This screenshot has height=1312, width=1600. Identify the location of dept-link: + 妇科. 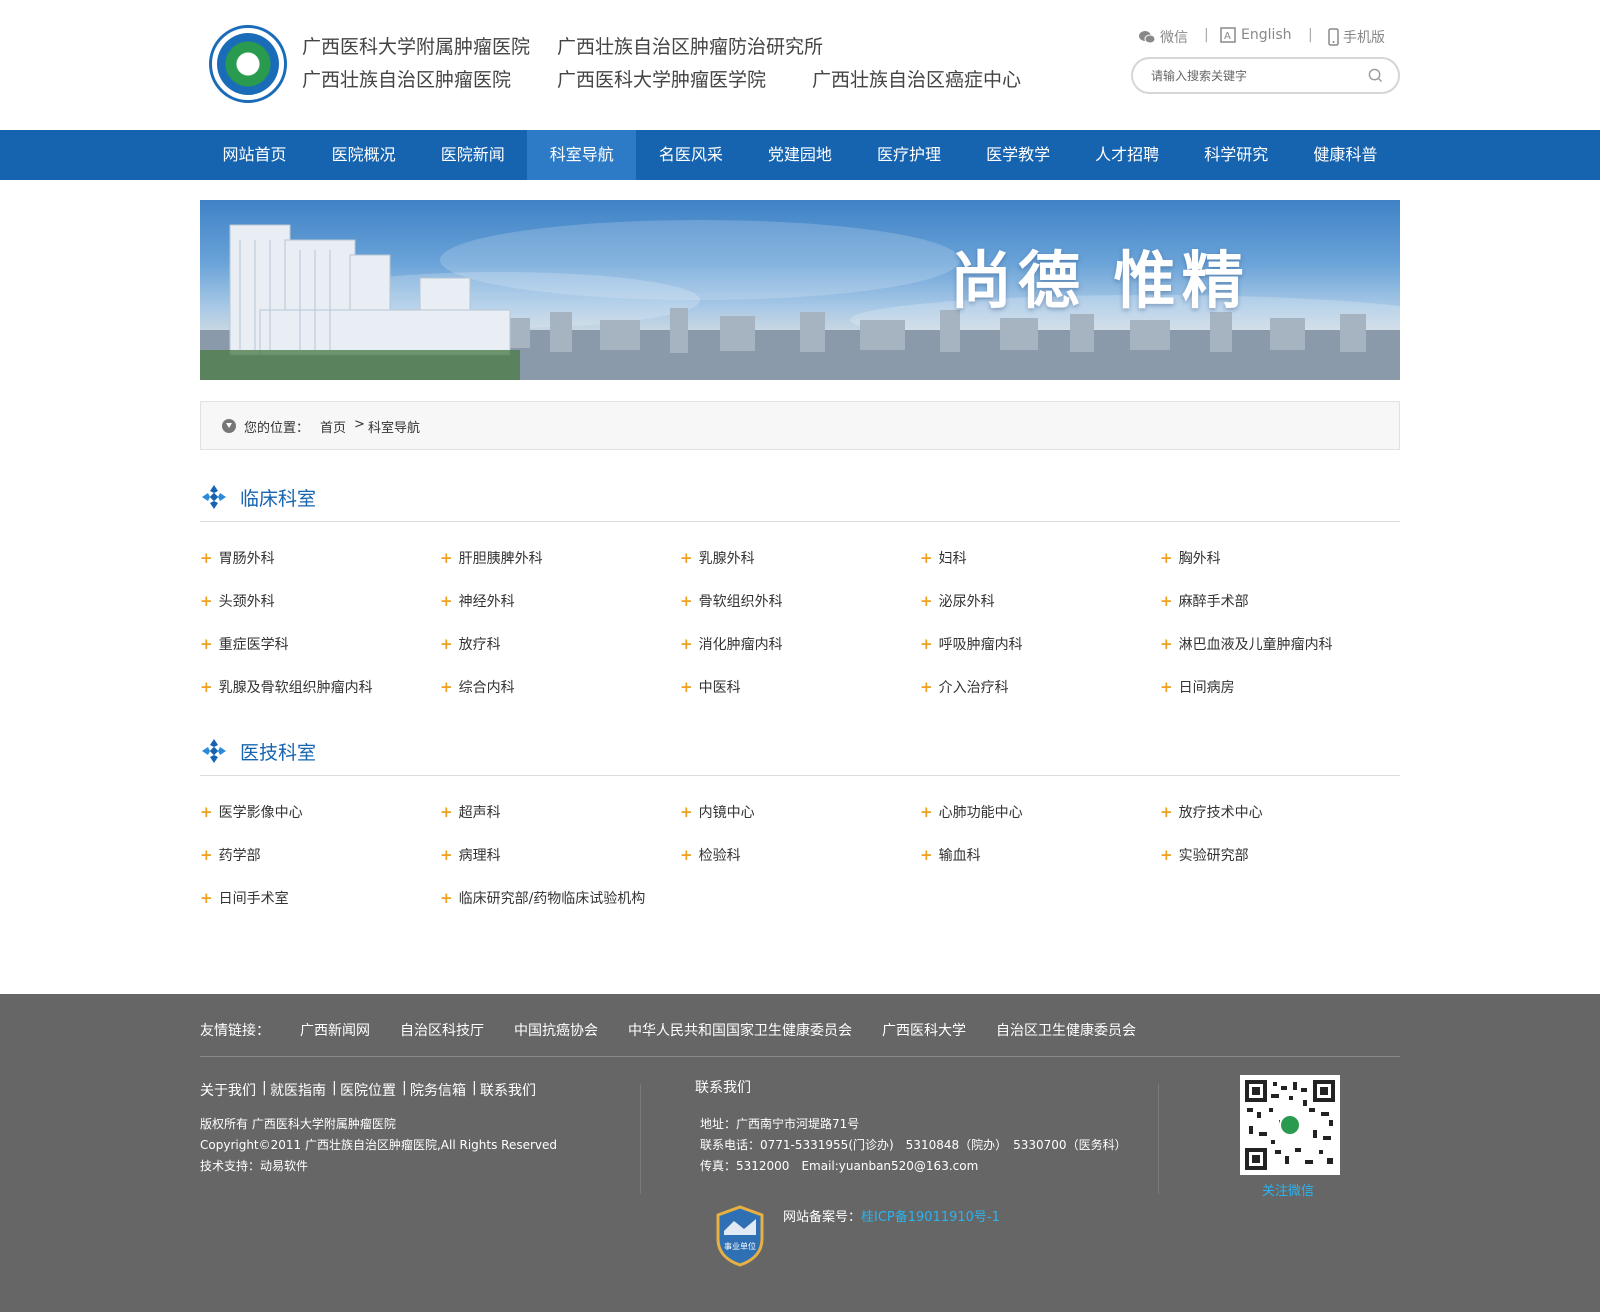
(943, 558).